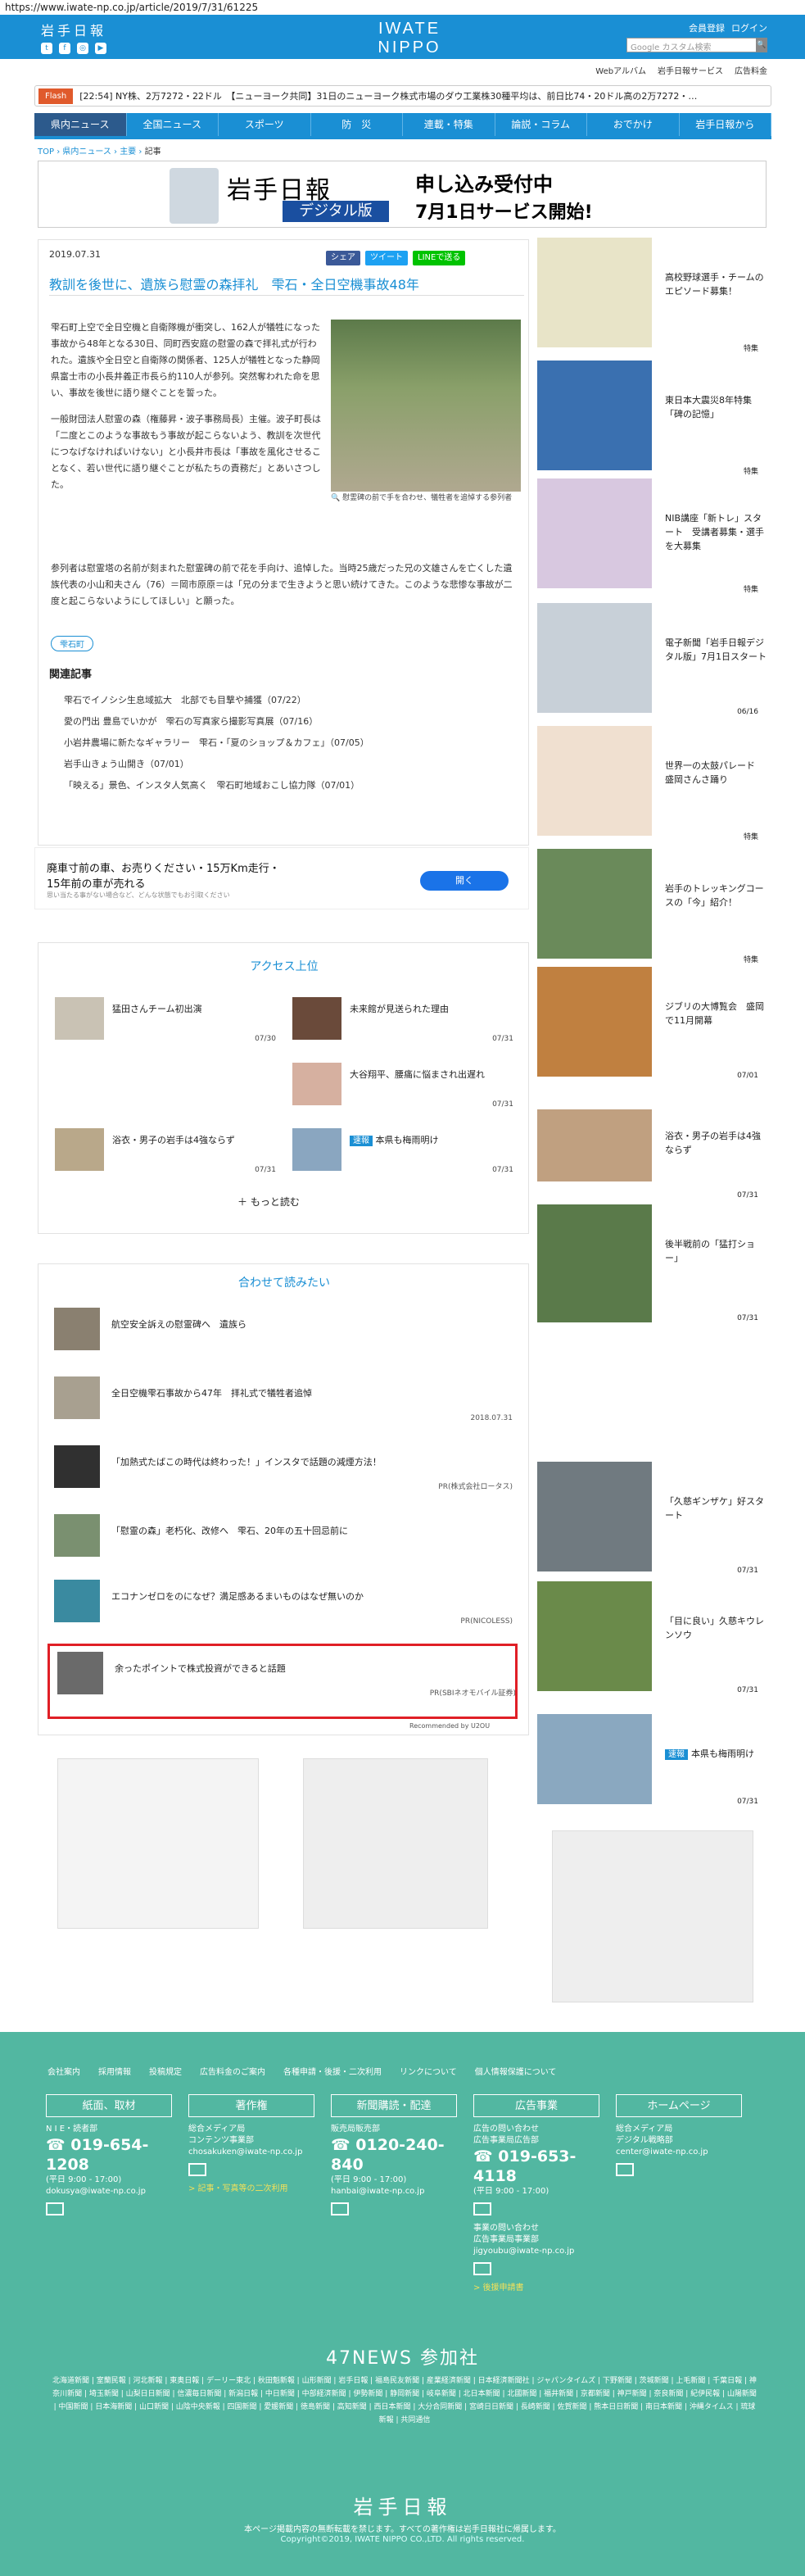 This screenshot has height=2576, width=805. I want to click on phone-number: ☎ 019-653-4118, so click(536, 2166).